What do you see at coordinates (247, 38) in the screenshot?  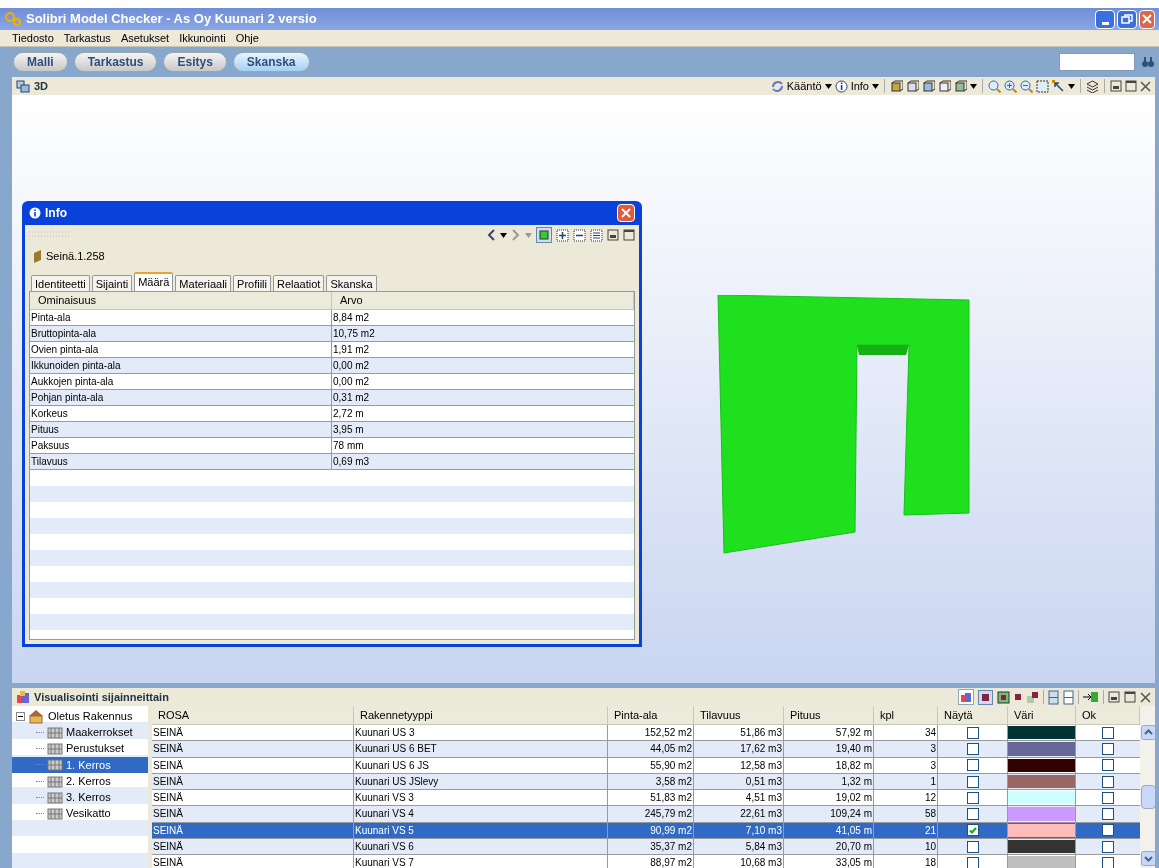 I see `menu-item: Ohje` at bounding box center [247, 38].